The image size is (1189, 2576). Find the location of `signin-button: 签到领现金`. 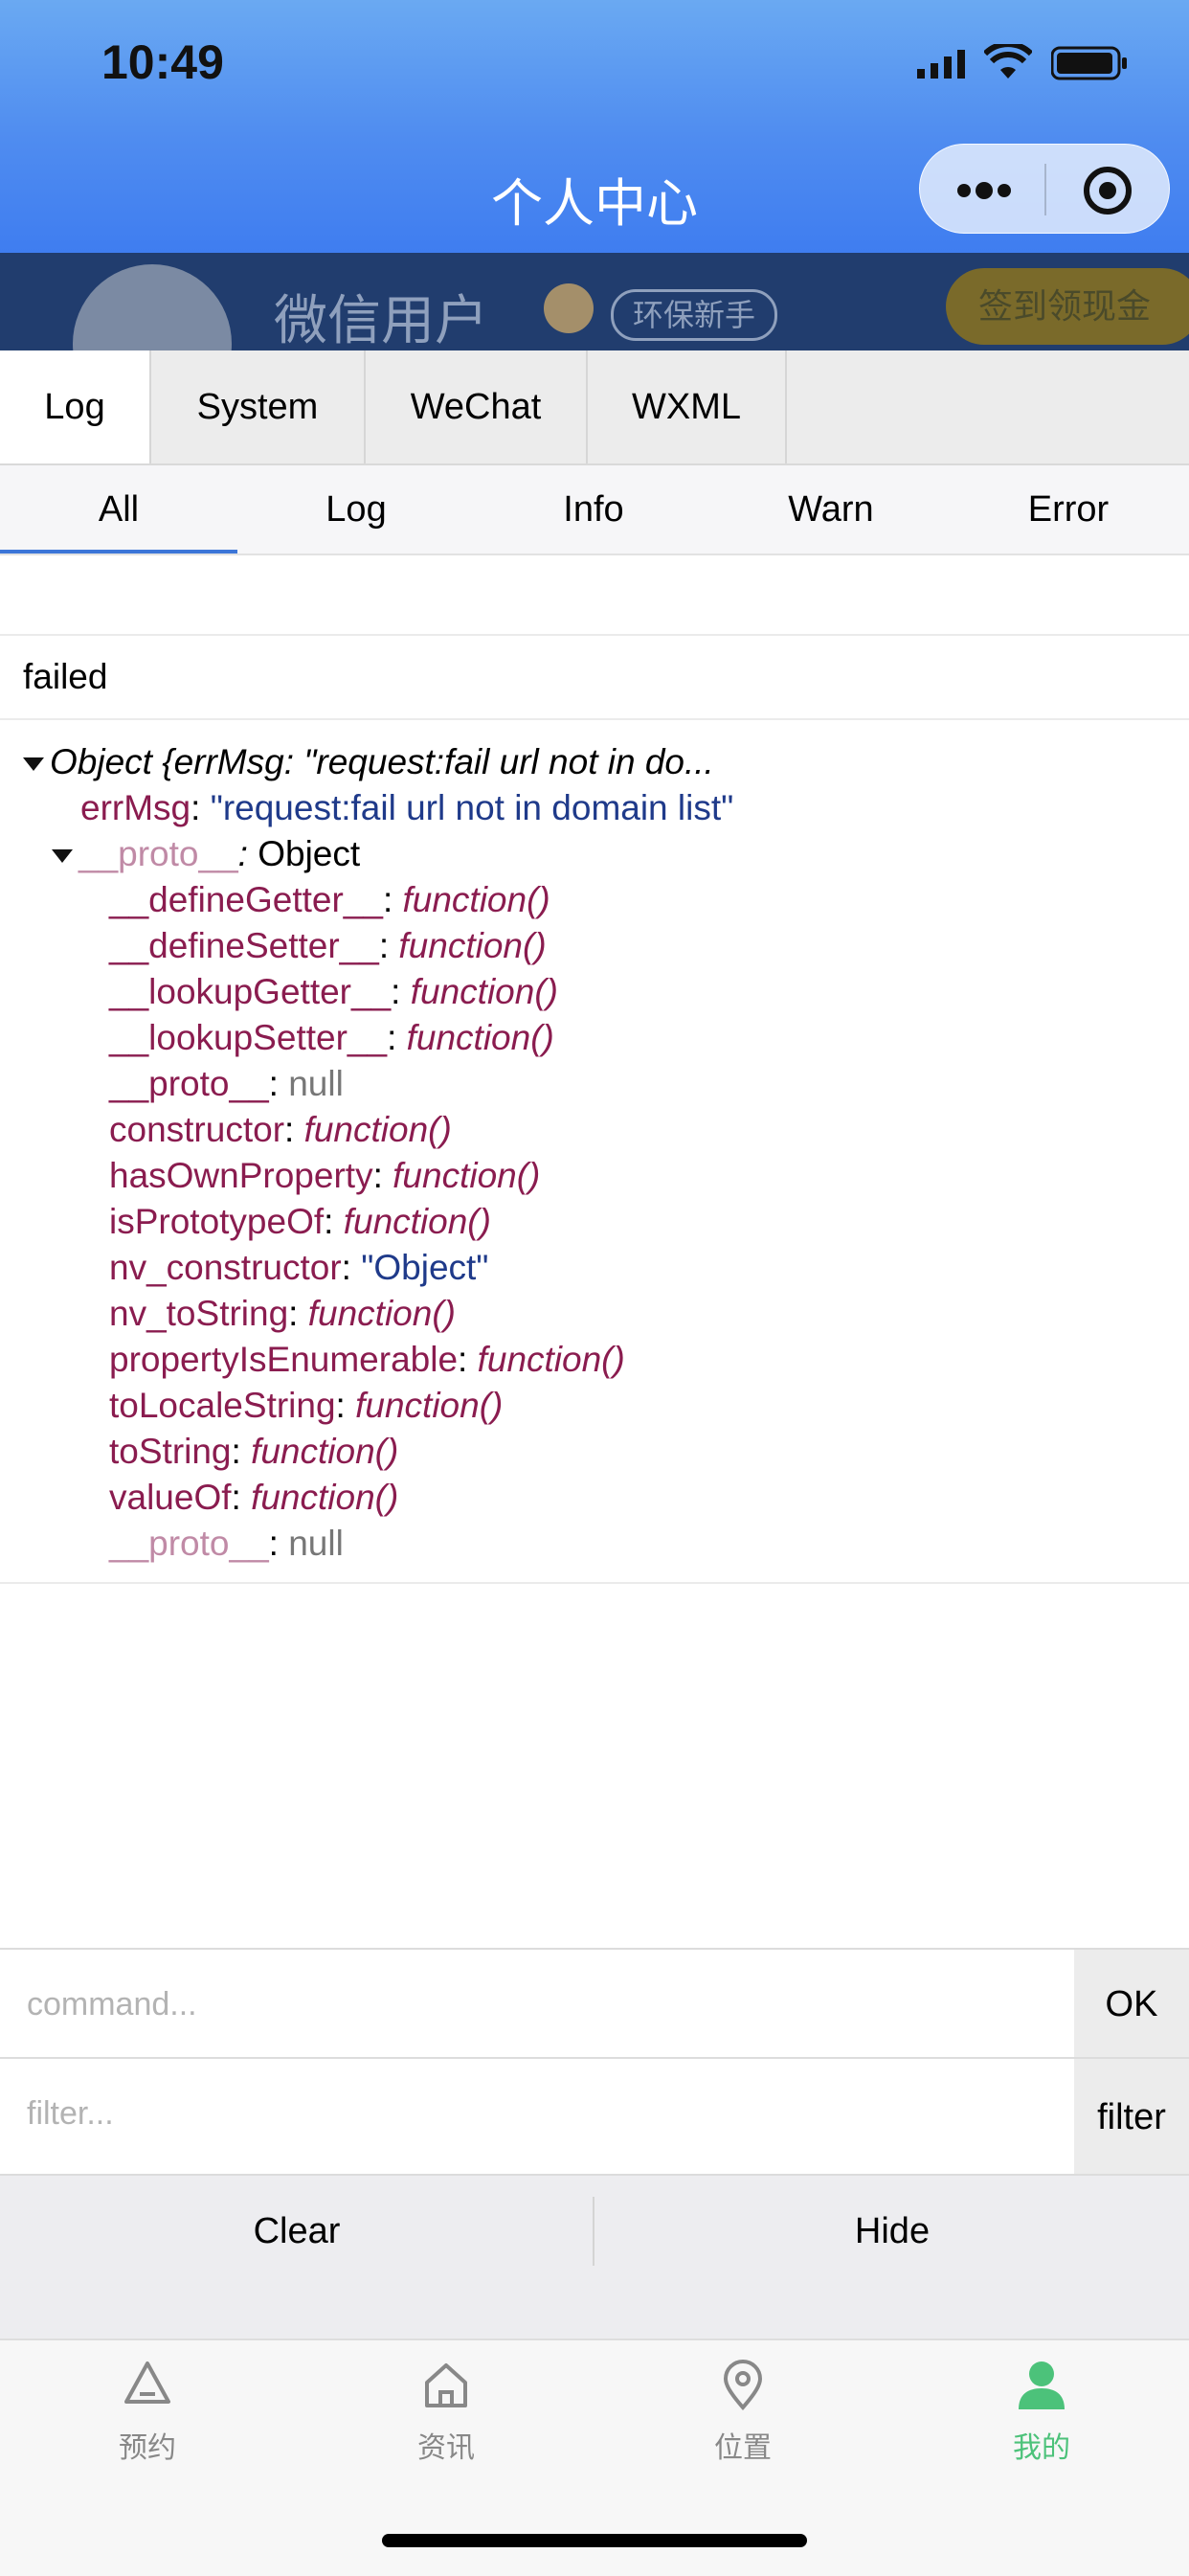

signin-button: 签到领现金 is located at coordinates (1067, 306).